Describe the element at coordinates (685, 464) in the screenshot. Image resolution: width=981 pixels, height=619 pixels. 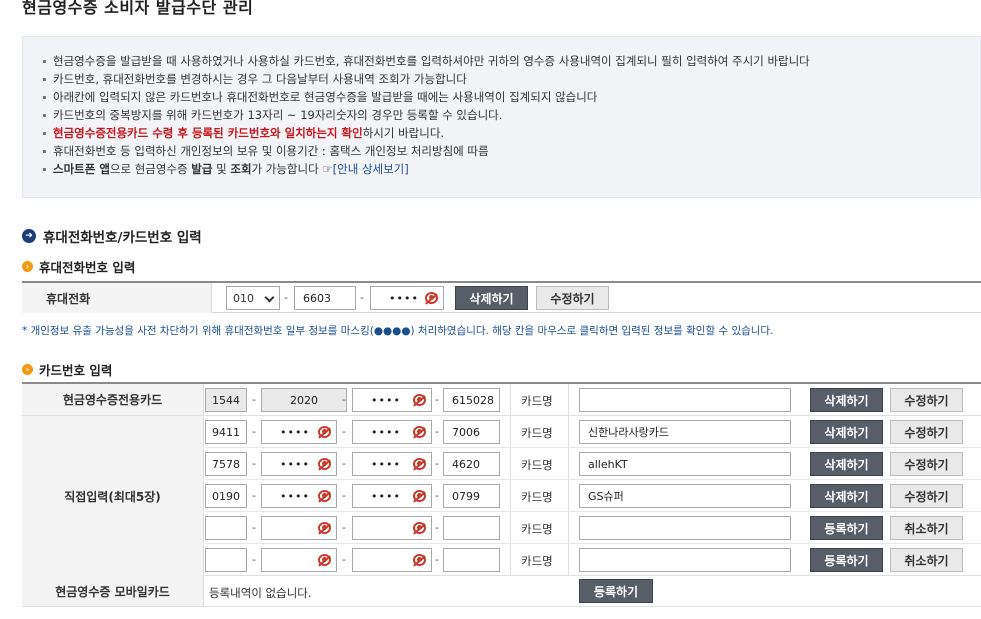
I see `card-name-input: allehKT` at that location.